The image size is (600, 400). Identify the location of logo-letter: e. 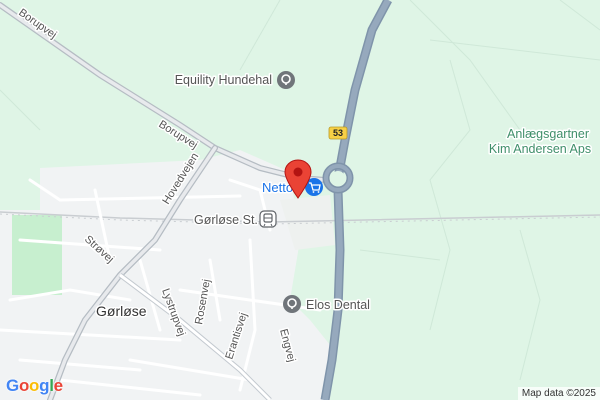
(58, 385).